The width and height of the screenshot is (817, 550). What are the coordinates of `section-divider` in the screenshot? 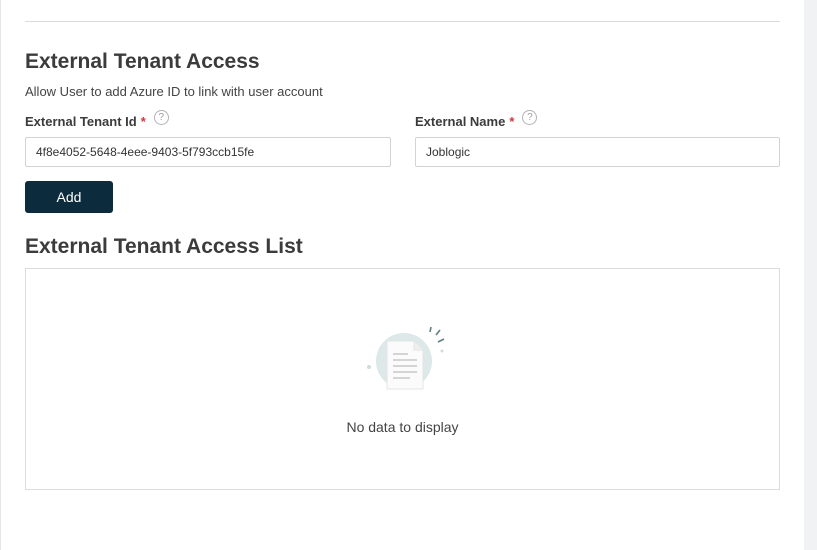 It's located at (402, 21).